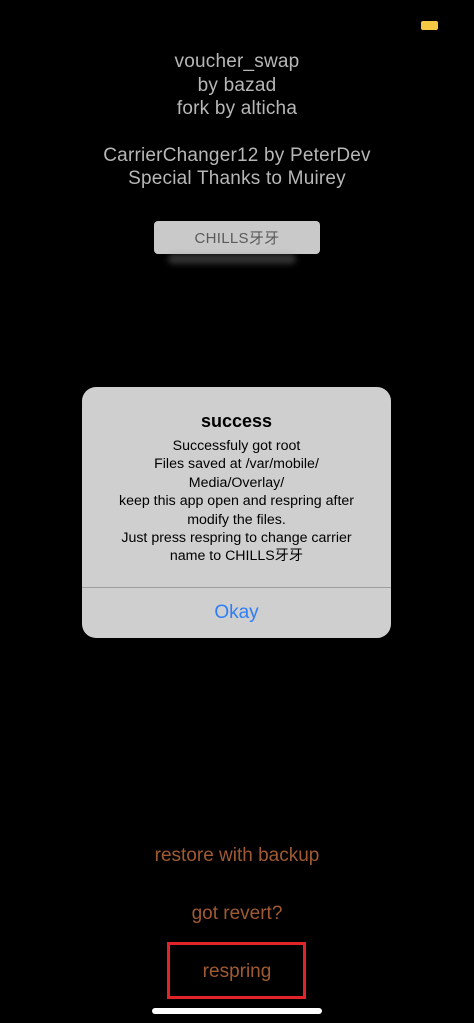  I want to click on carrier-field-shadow, so click(232, 259).